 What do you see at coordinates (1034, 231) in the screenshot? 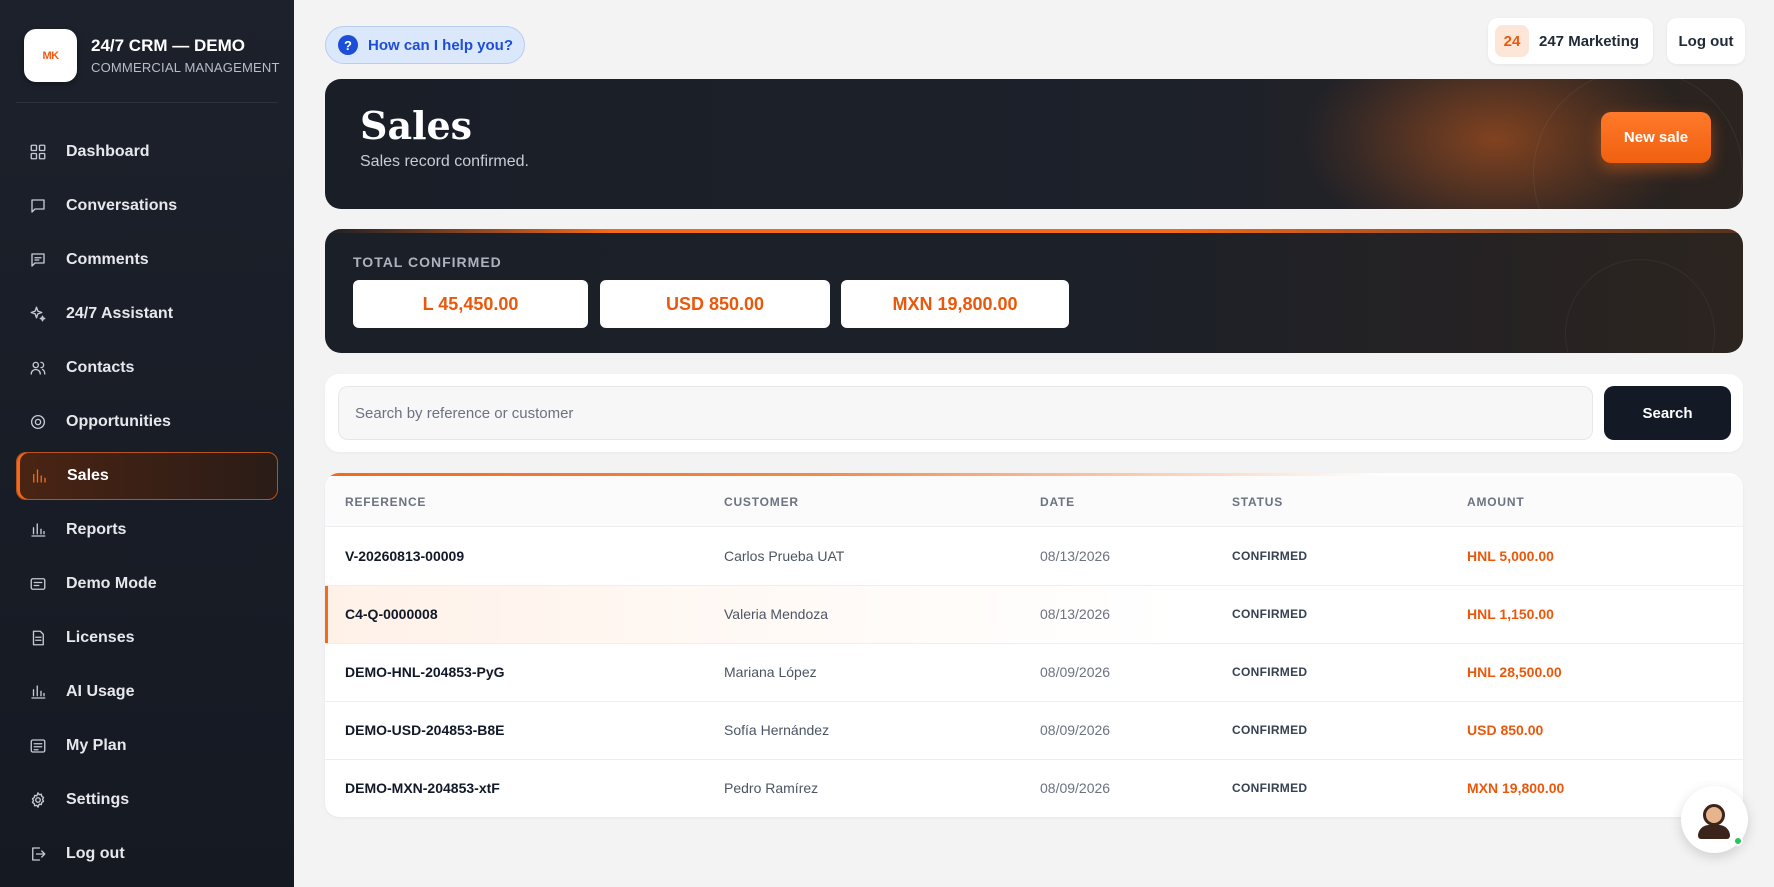
I see `accent-line` at bounding box center [1034, 231].